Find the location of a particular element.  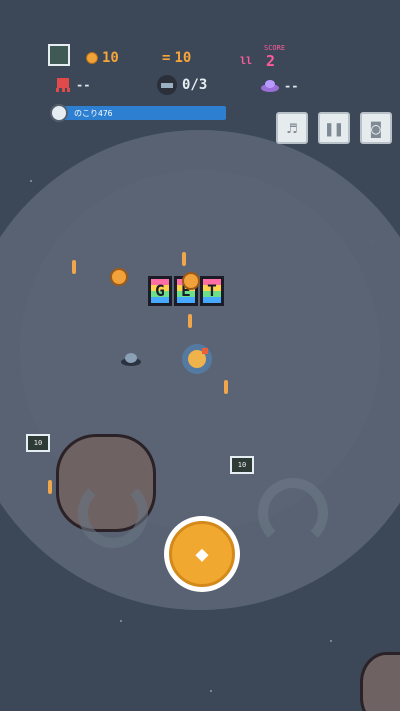

fire-button: ◆ is located at coordinates (202, 554).